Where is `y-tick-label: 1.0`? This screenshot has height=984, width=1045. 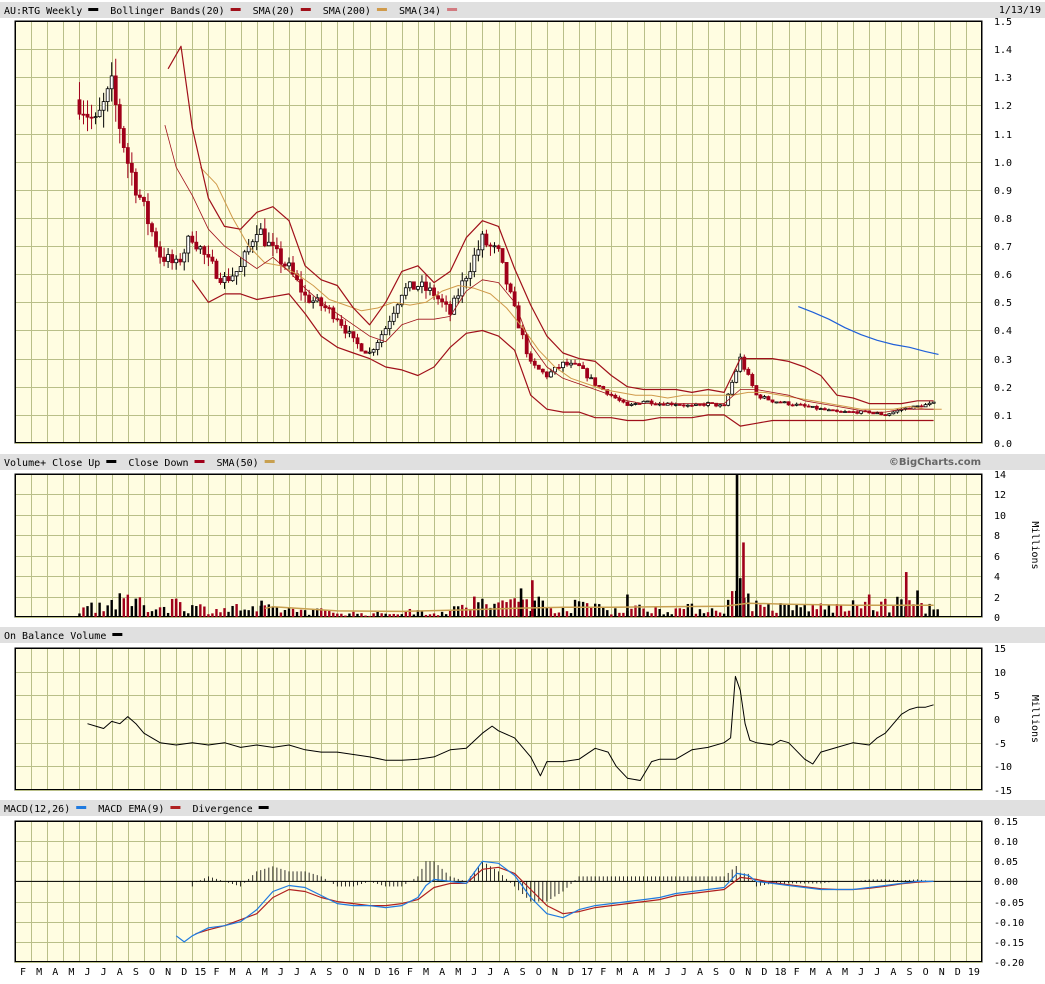
y-tick-label: 1.0 is located at coordinates (1003, 163).